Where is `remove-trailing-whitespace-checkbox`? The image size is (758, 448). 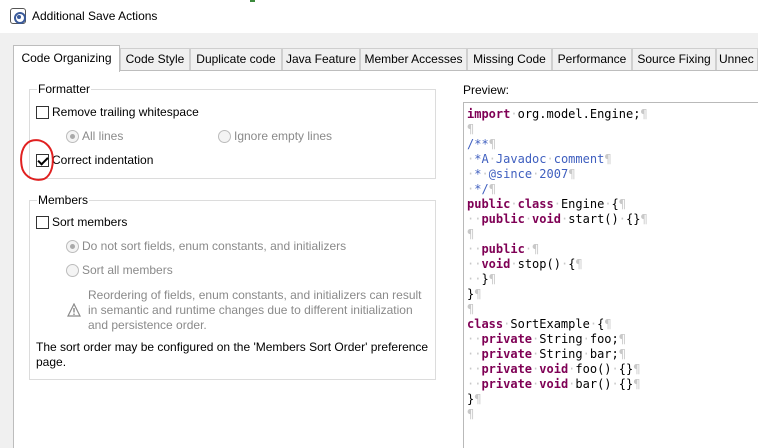
remove-trailing-whitespace-checkbox is located at coordinates (42, 112).